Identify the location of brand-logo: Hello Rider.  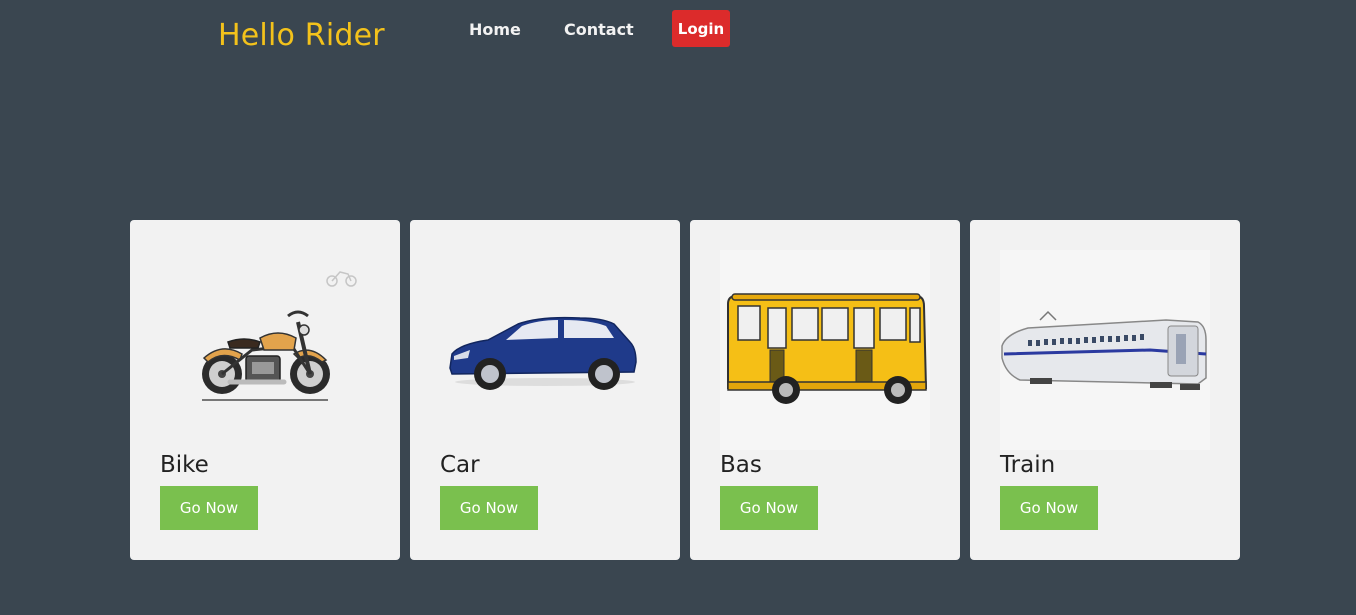
(301, 35).